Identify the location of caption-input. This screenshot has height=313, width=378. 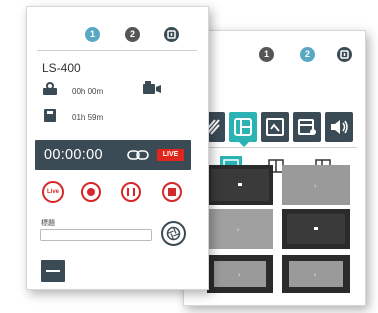
(96, 235).